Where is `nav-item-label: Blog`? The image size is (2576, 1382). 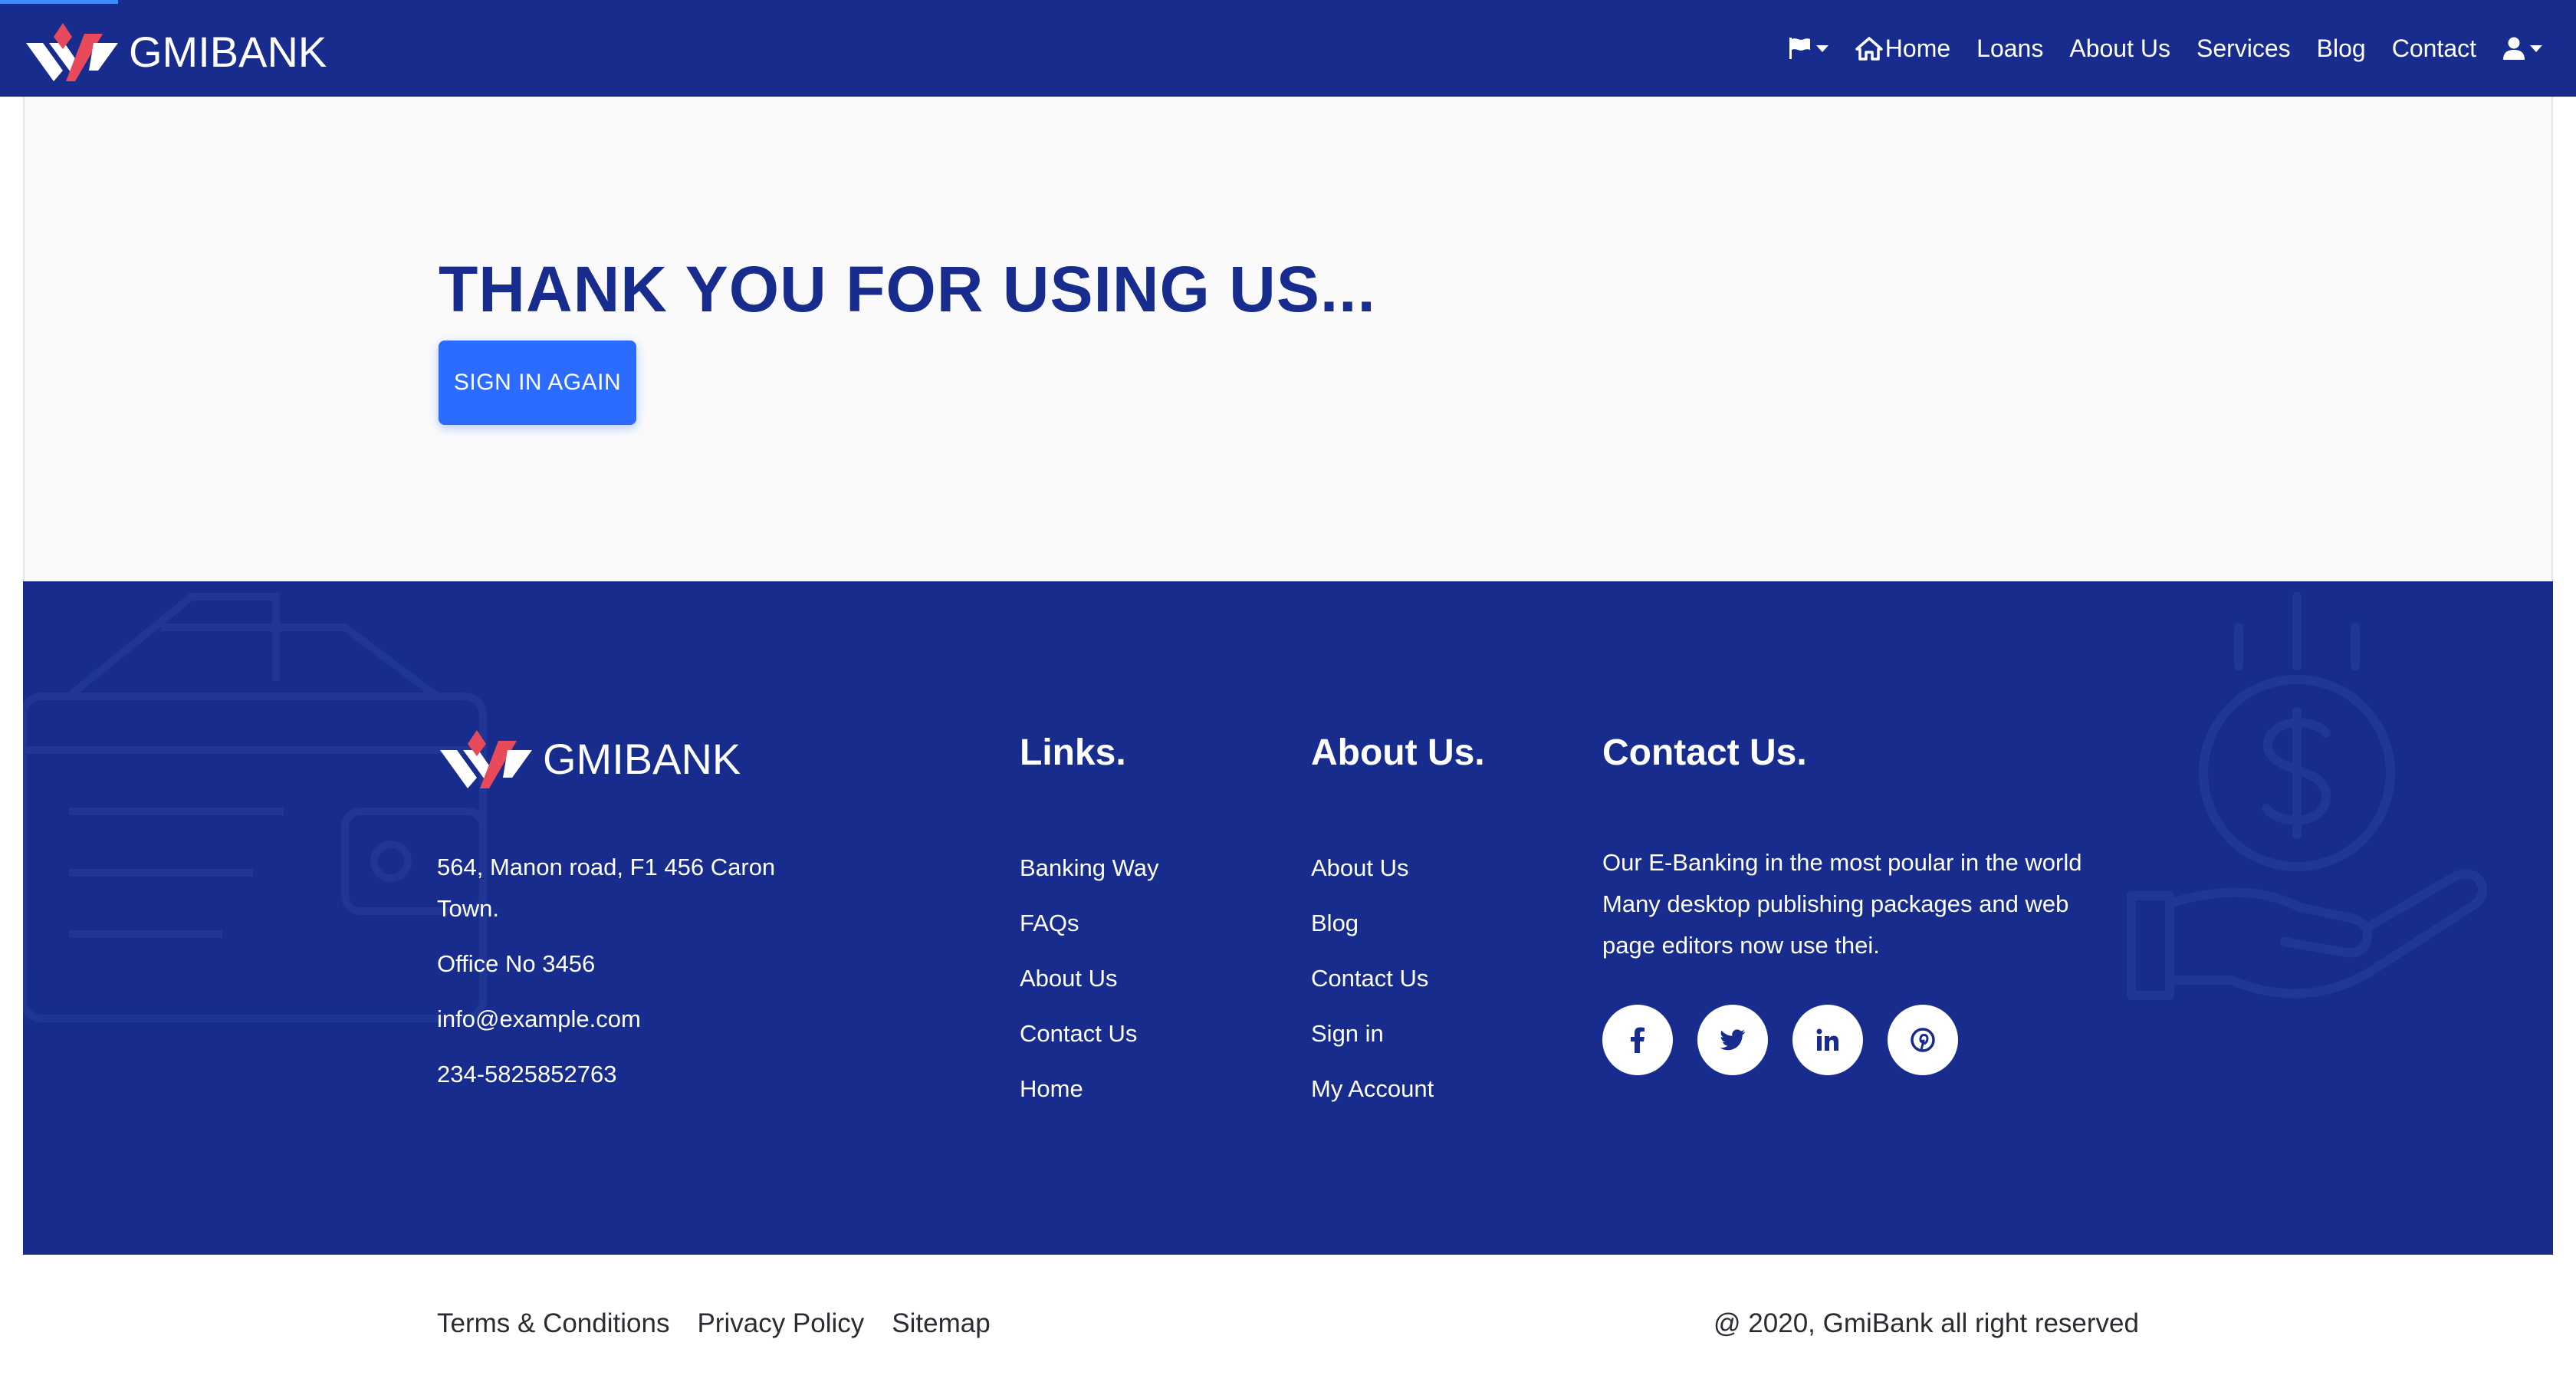
nav-item-label: Blog is located at coordinates (2341, 48).